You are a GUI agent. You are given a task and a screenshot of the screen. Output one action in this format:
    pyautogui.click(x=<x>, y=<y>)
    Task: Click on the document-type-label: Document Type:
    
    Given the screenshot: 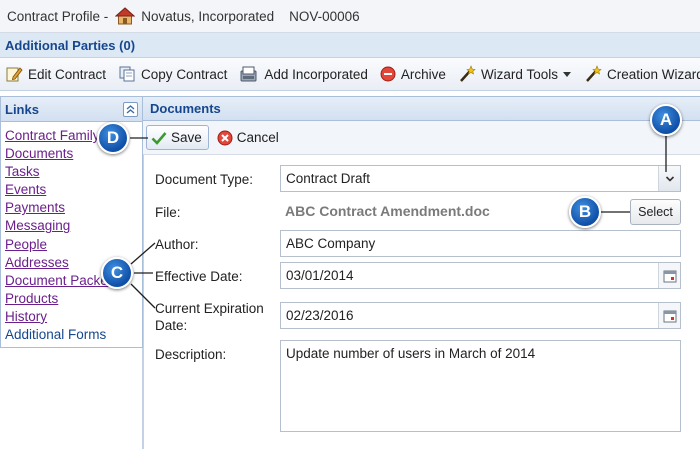 What is the action you would take?
    pyautogui.click(x=204, y=179)
    